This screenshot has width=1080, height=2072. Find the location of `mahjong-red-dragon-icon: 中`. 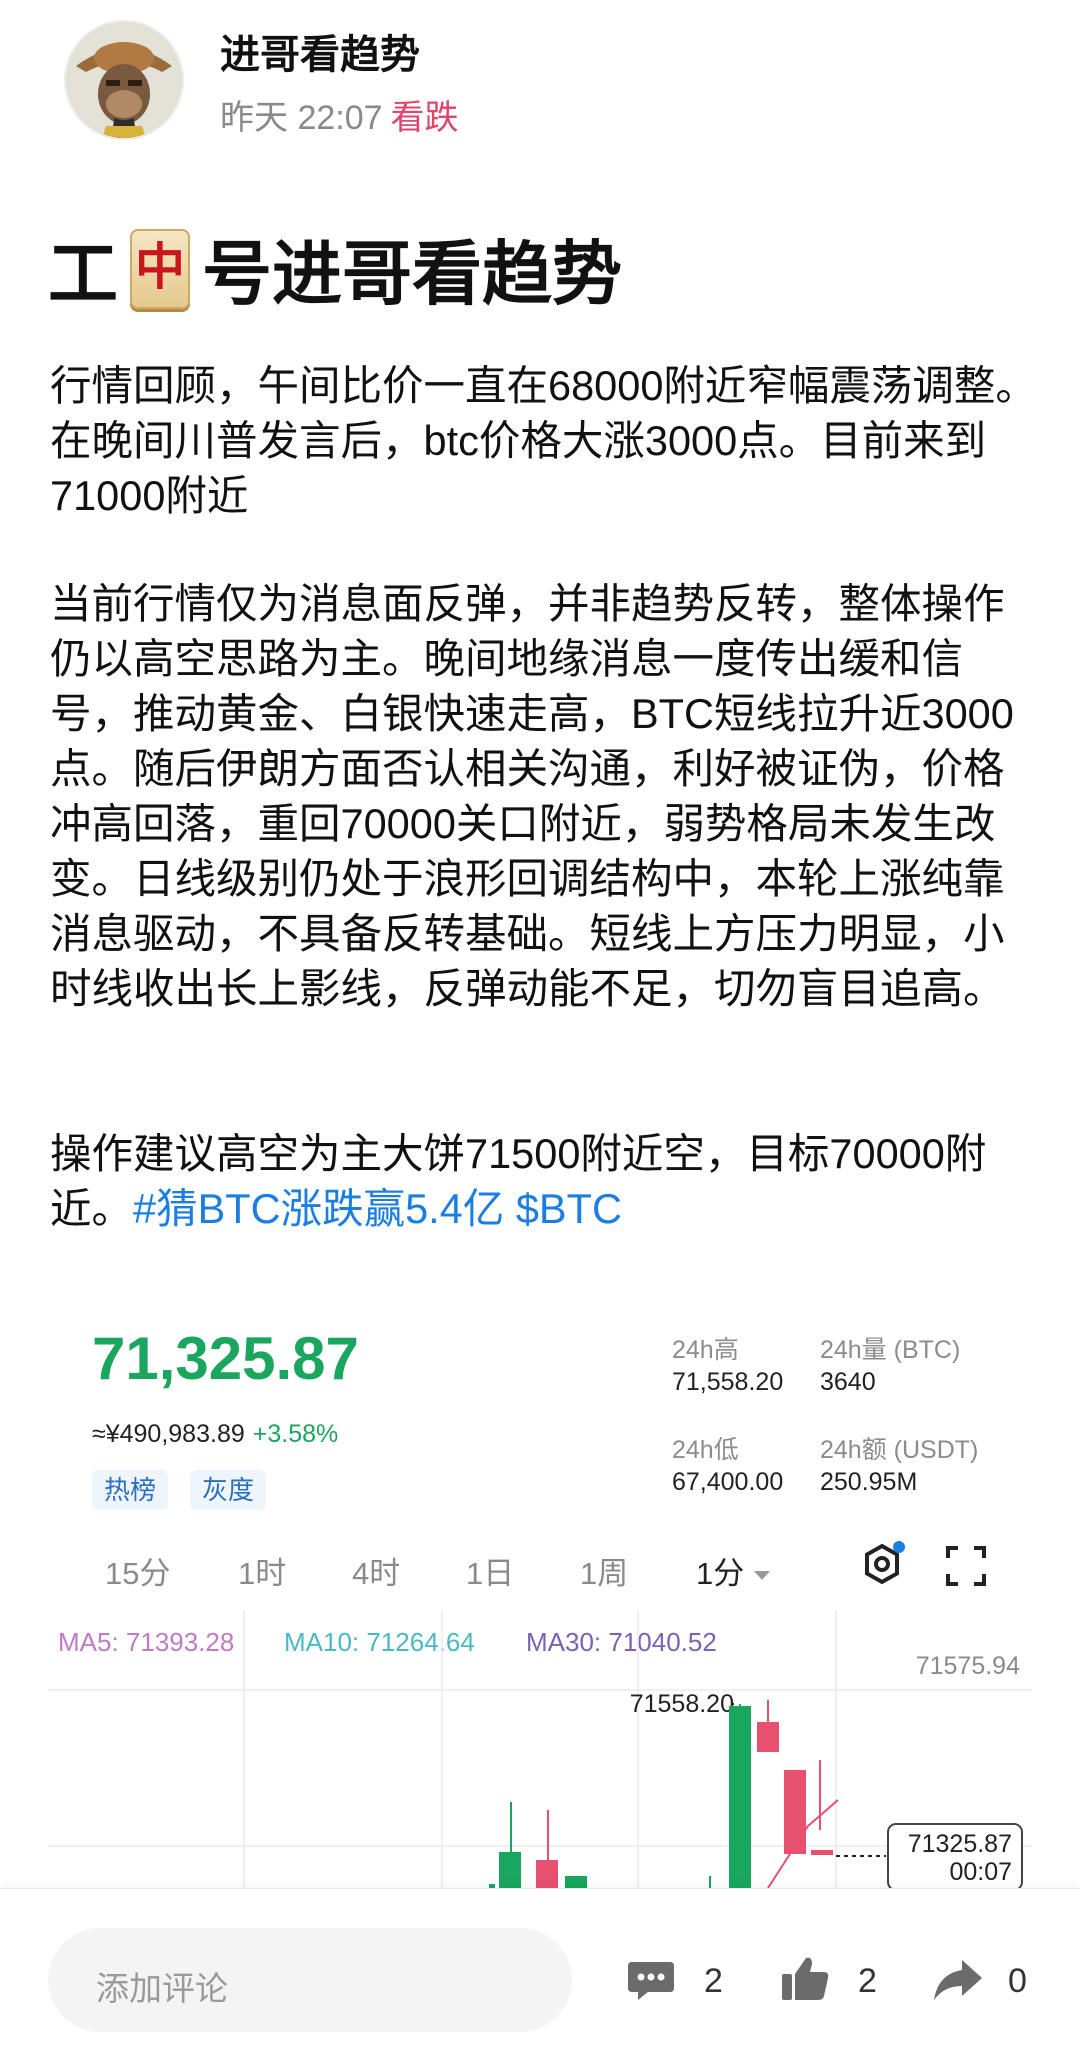

mahjong-red-dragon-icon: 中 is located at coordinates (160, 268).